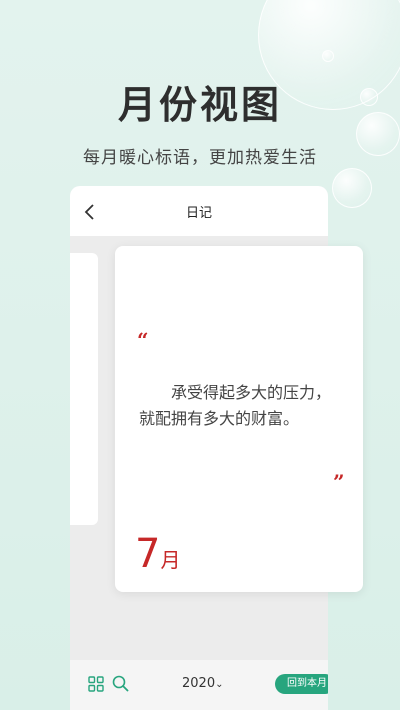 Image resolution: width=400 pixels, height=710 pixels. What do you see at coordinates (143, 340) in the screenshot?
I see `open-quote-mark: “` at bounding box center [143, 340].